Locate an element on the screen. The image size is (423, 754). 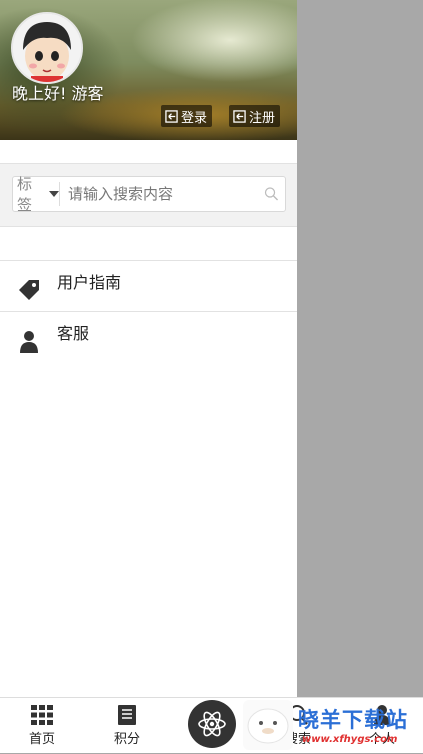
drawer-header: 晚上好! 游客 登录 注册 is located at coordinates (148, 70).